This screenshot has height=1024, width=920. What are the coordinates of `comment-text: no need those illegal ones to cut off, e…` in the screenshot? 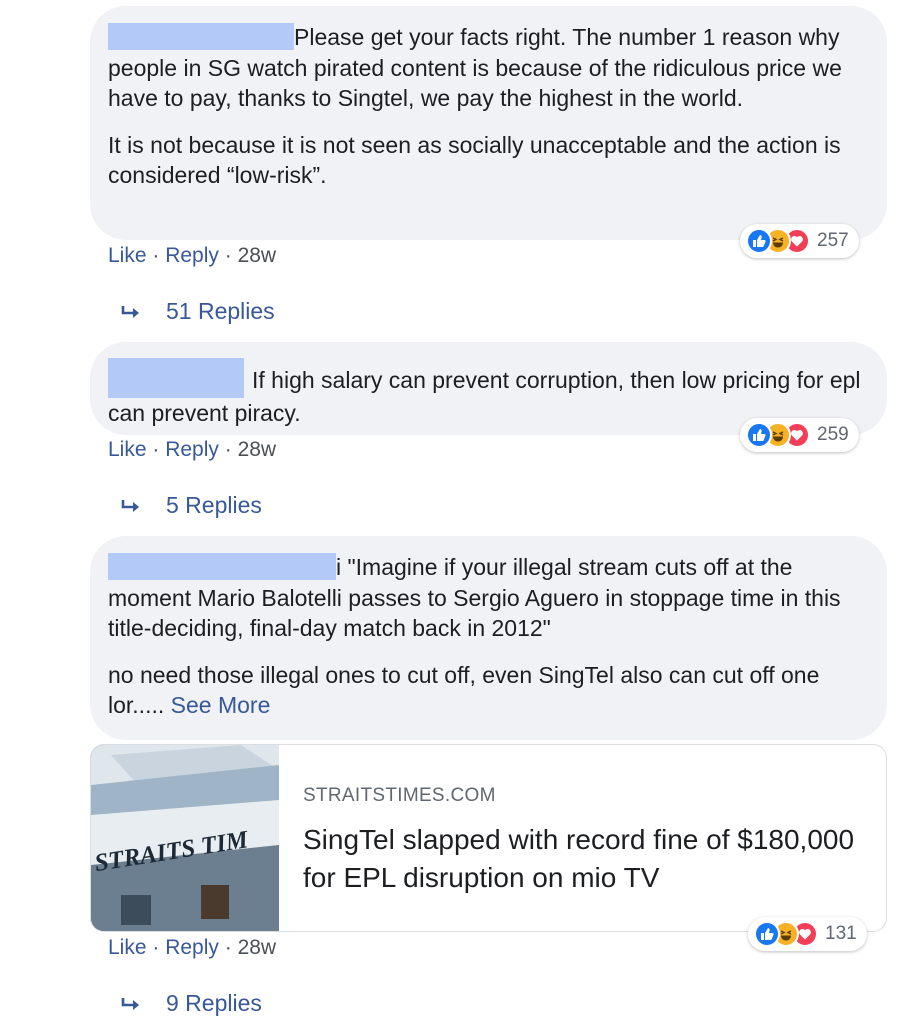 It's located at (464, 690).